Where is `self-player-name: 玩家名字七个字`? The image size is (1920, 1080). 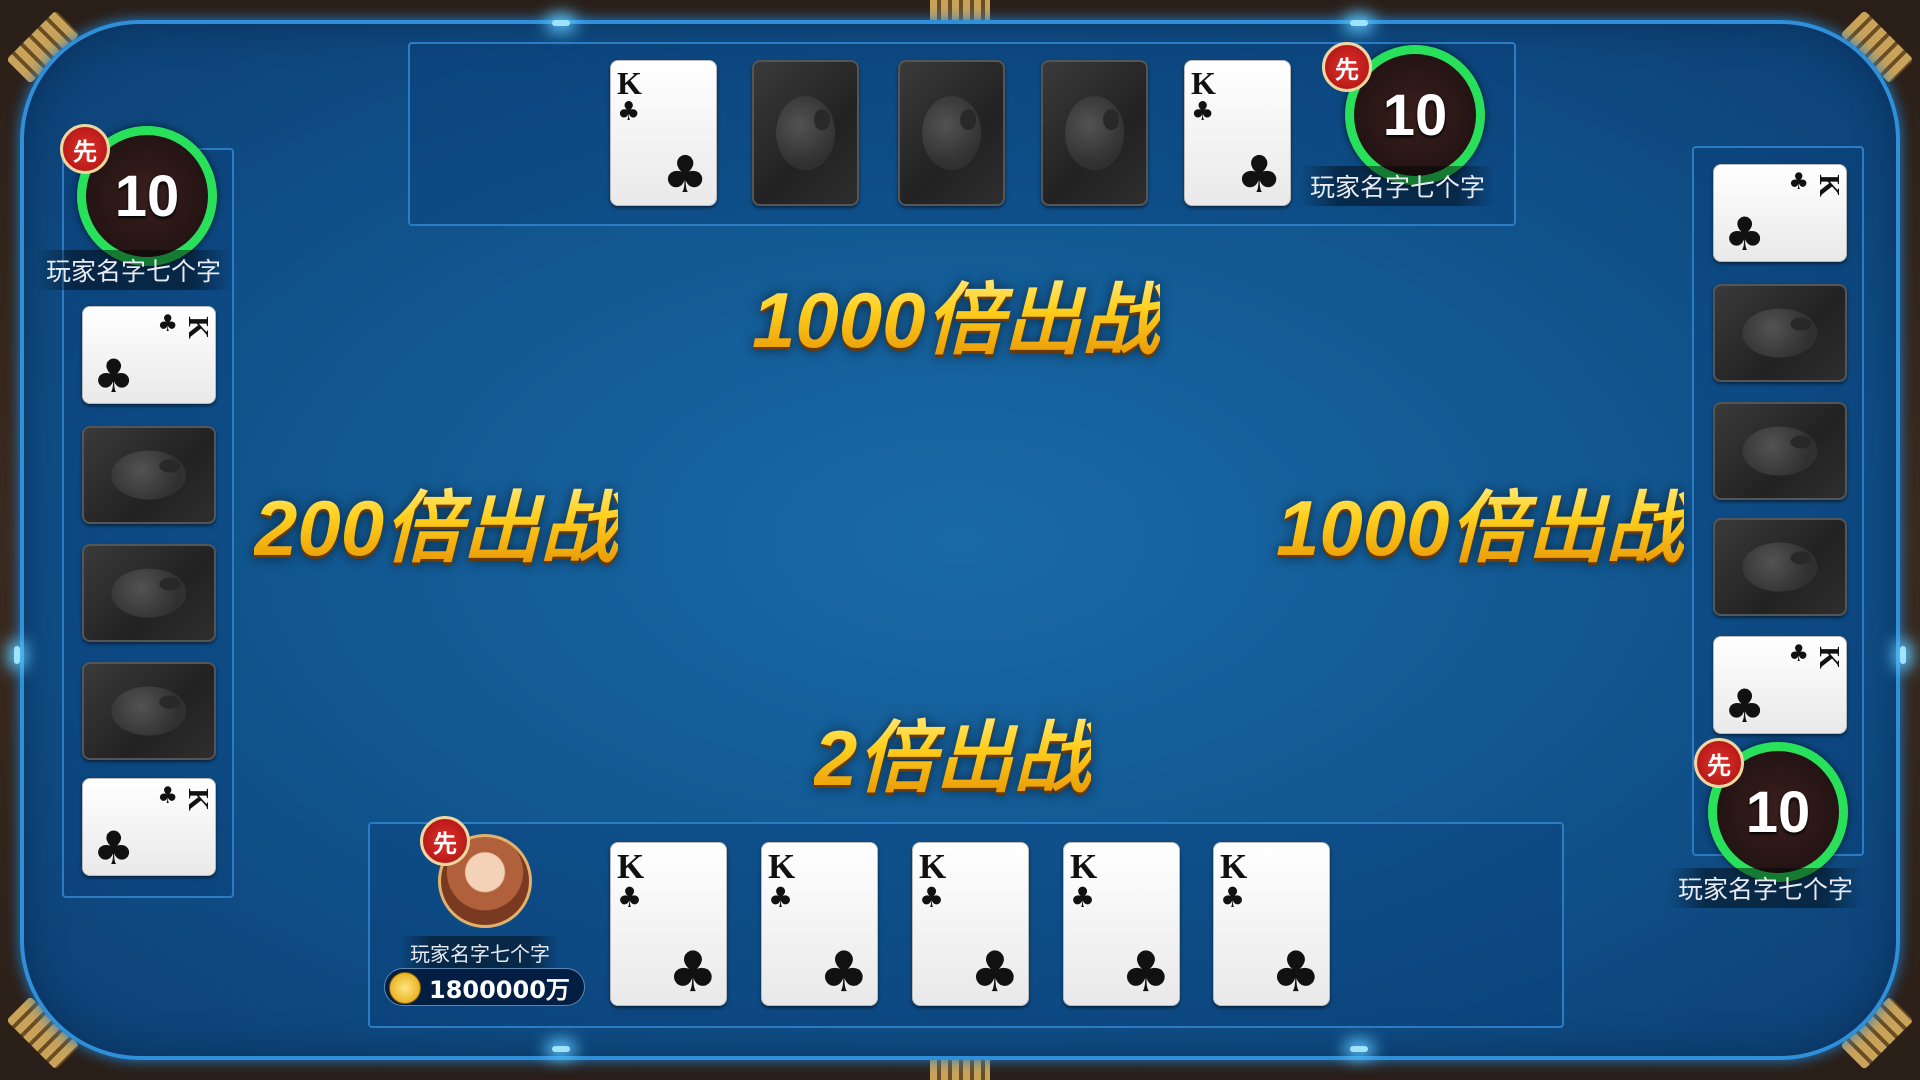 self-player-name: 玩家名字七个字 is located at coordinates (480, 952).